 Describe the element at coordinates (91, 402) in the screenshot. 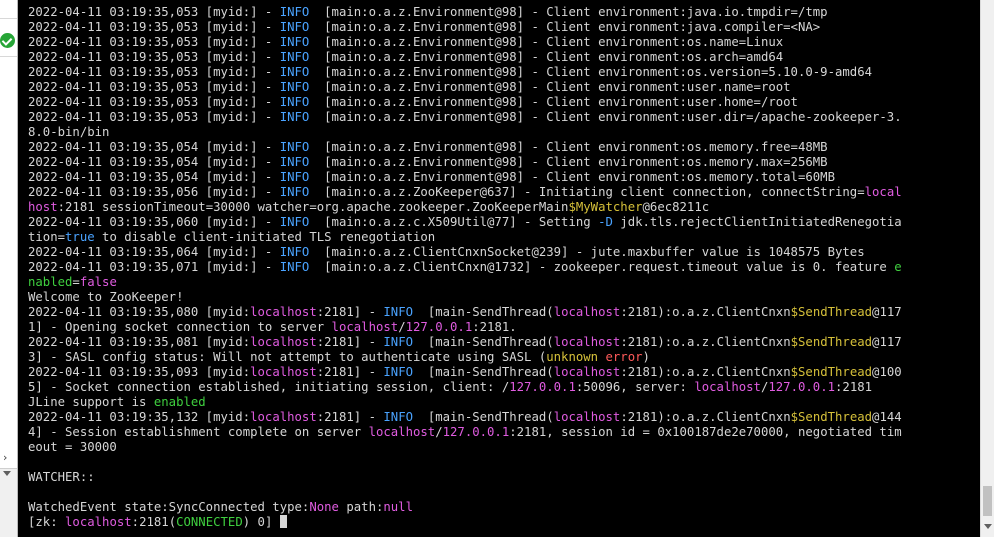

I see `terminal-text: JLine support is` at that location.